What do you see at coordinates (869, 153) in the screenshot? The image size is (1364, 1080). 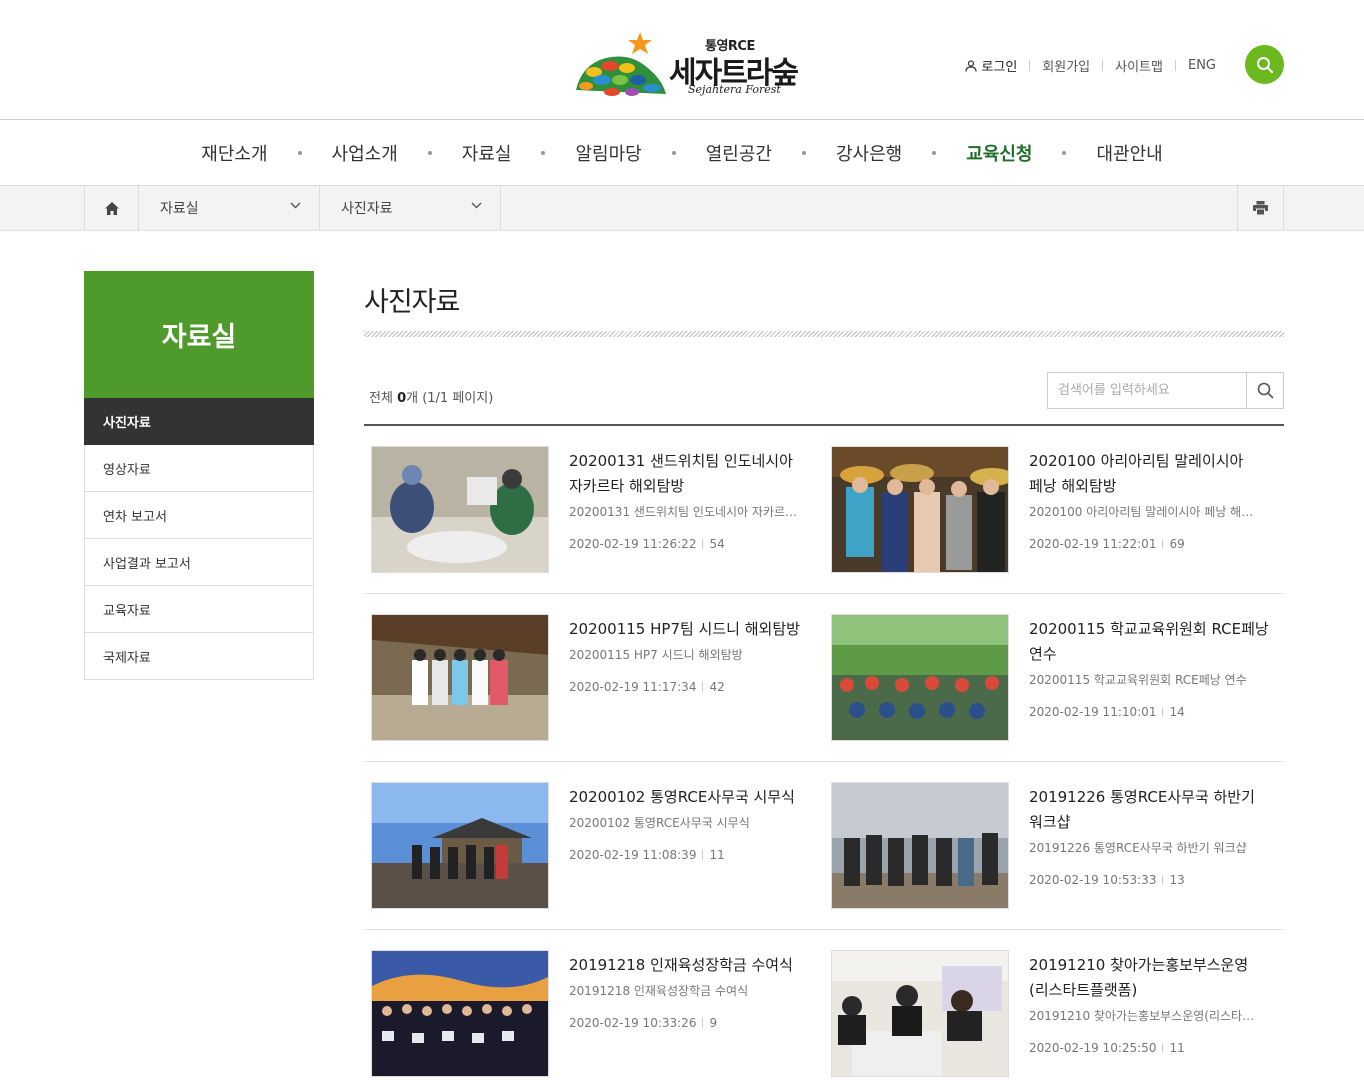 I see `gnb-item: 강사은행` at bounding box center [869, 153].